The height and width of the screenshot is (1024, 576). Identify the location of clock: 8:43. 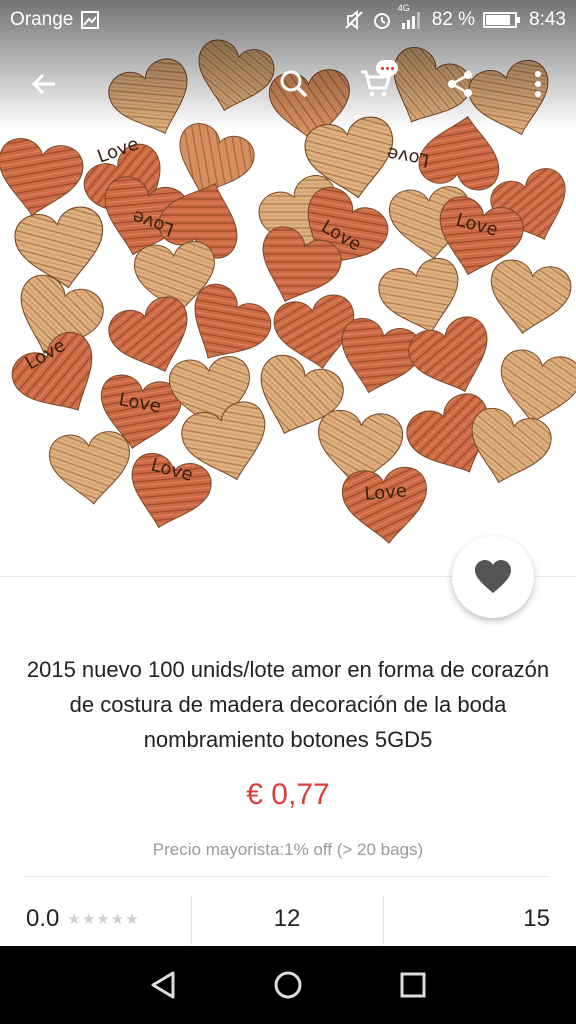
(547, 19).